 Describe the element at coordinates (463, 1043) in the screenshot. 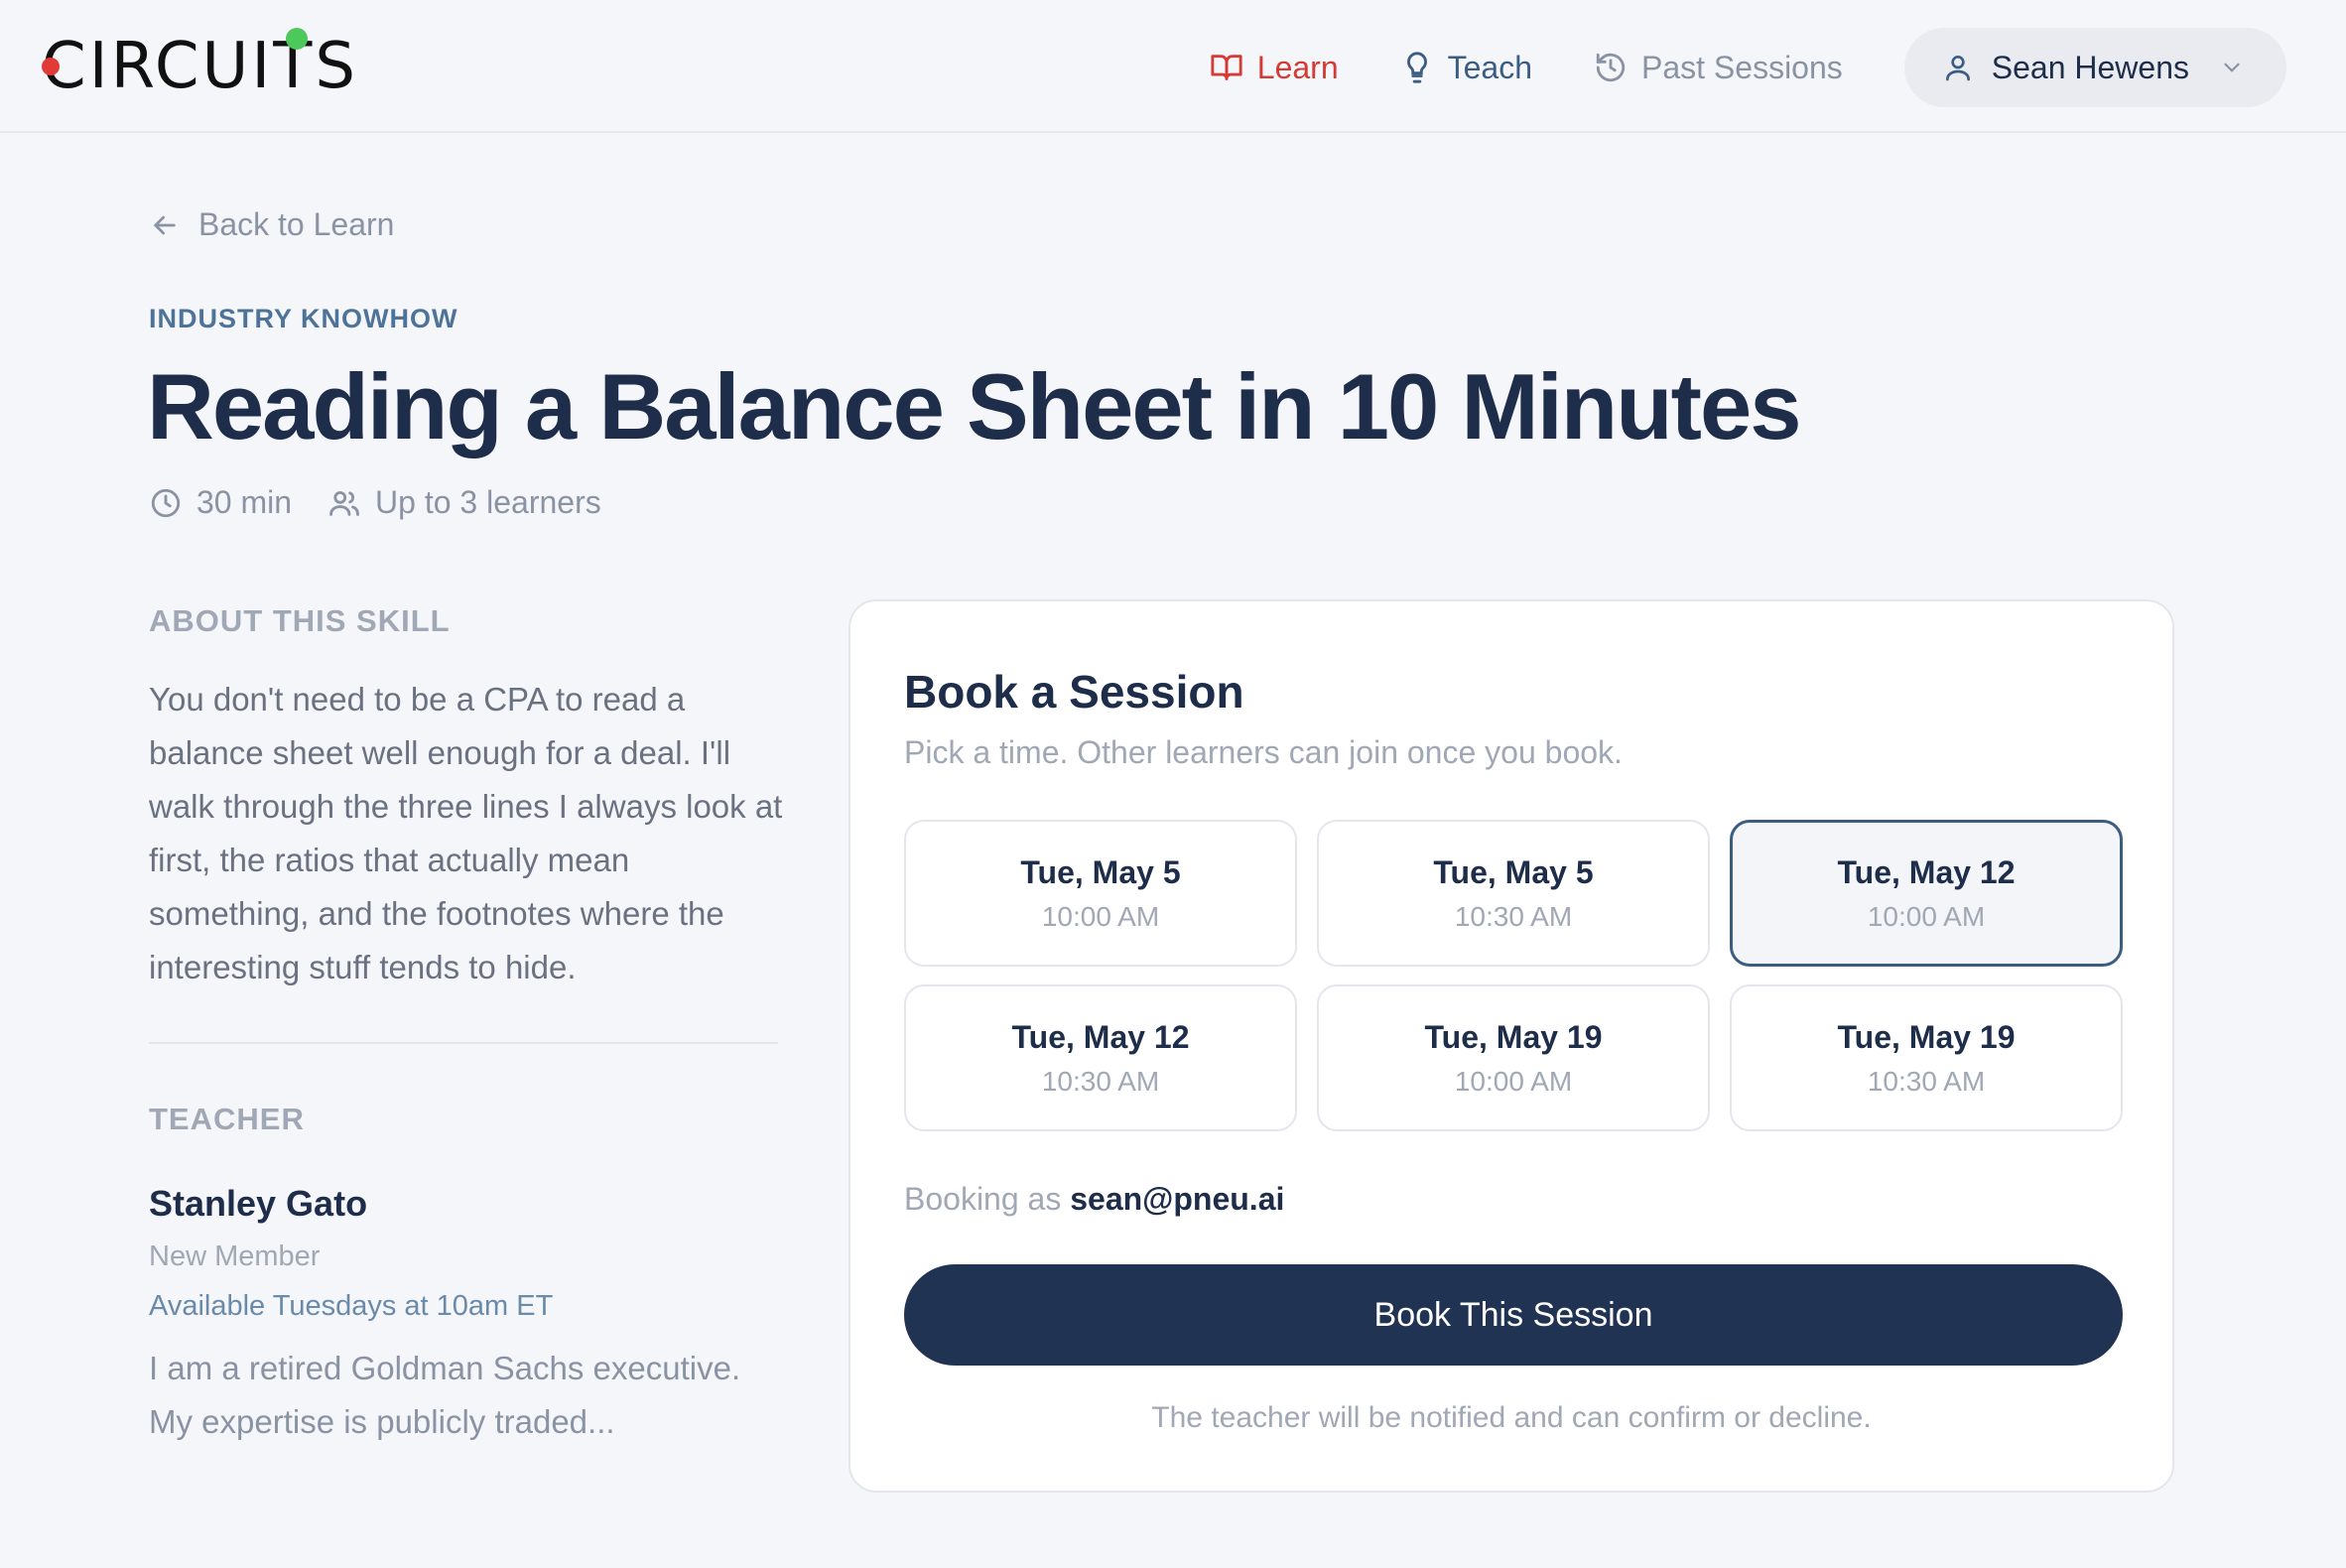

I see `divider` at that location.